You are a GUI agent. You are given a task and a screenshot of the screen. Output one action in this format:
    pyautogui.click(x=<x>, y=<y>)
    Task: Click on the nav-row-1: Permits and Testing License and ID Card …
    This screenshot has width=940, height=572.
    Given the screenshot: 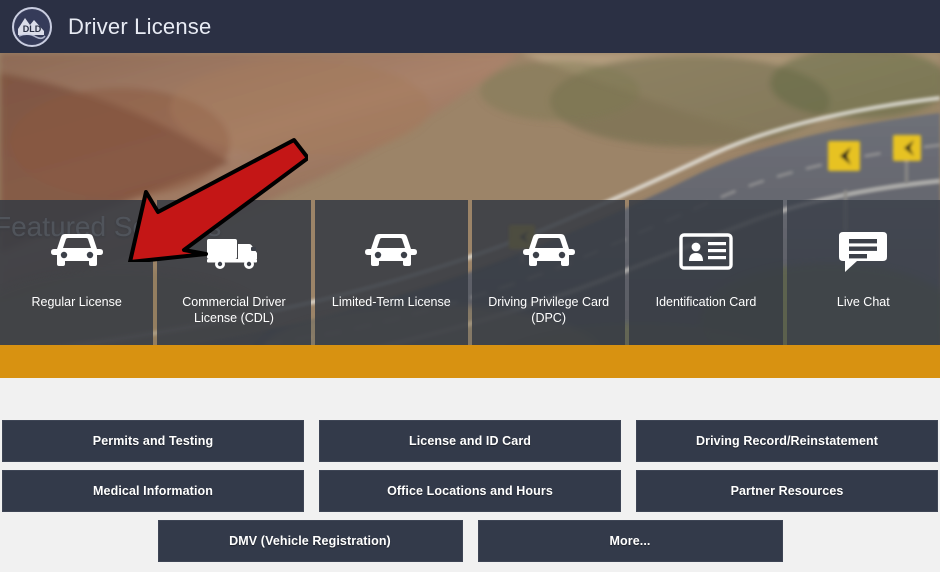 What is the action you would take?
    pyautogui.click(x=470, y=441)
    